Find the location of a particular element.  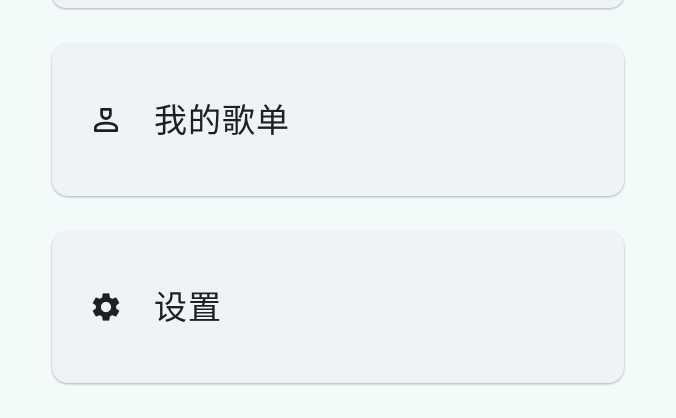

person-icon is located at coordinates (106, 120).